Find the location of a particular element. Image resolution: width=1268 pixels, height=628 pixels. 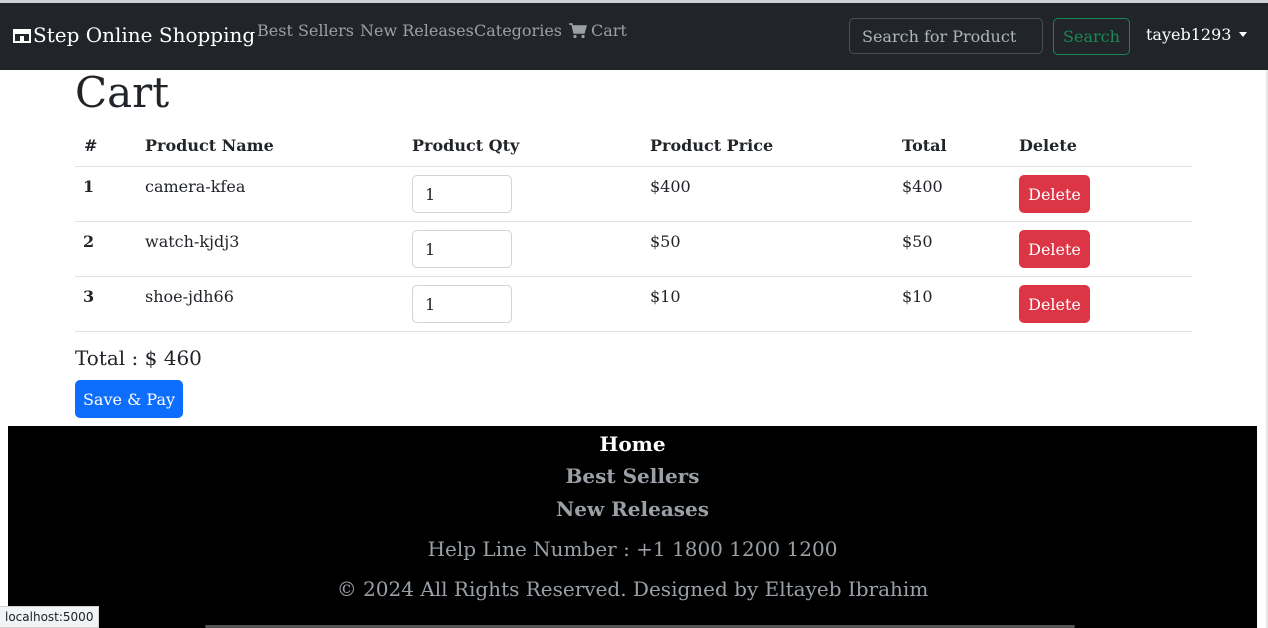

shop-icon is located at coordinates (22, 35).